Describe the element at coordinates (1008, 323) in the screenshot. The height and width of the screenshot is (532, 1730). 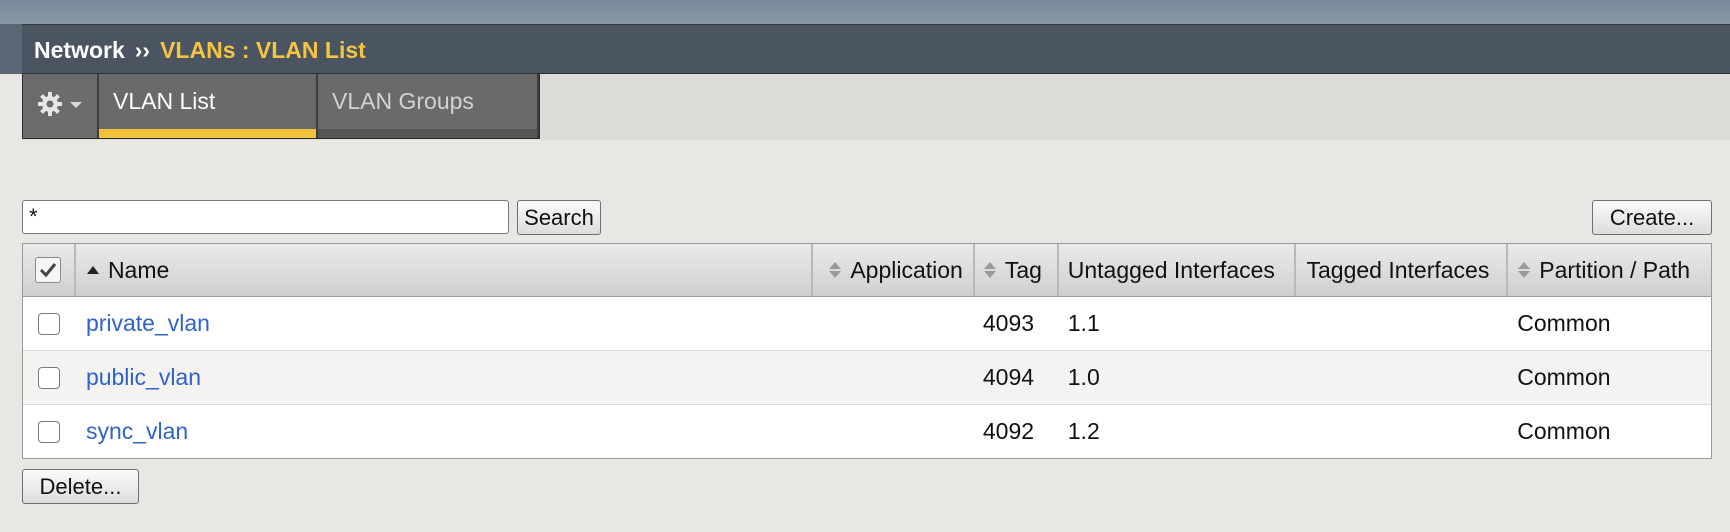
I see `tag-cell: 4093` at that location.